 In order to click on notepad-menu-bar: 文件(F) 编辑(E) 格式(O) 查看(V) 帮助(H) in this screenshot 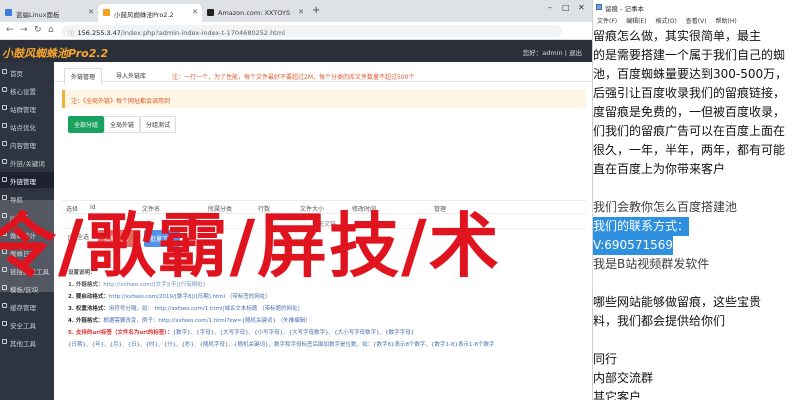, I will do `click(696, 19)`.